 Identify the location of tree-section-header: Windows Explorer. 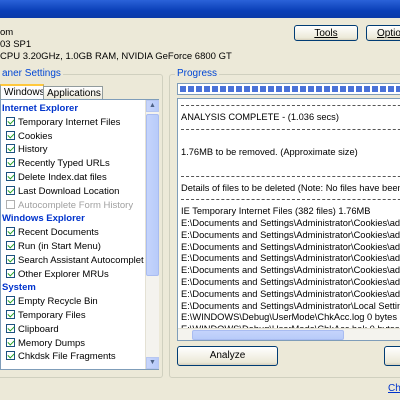
(43, 220).